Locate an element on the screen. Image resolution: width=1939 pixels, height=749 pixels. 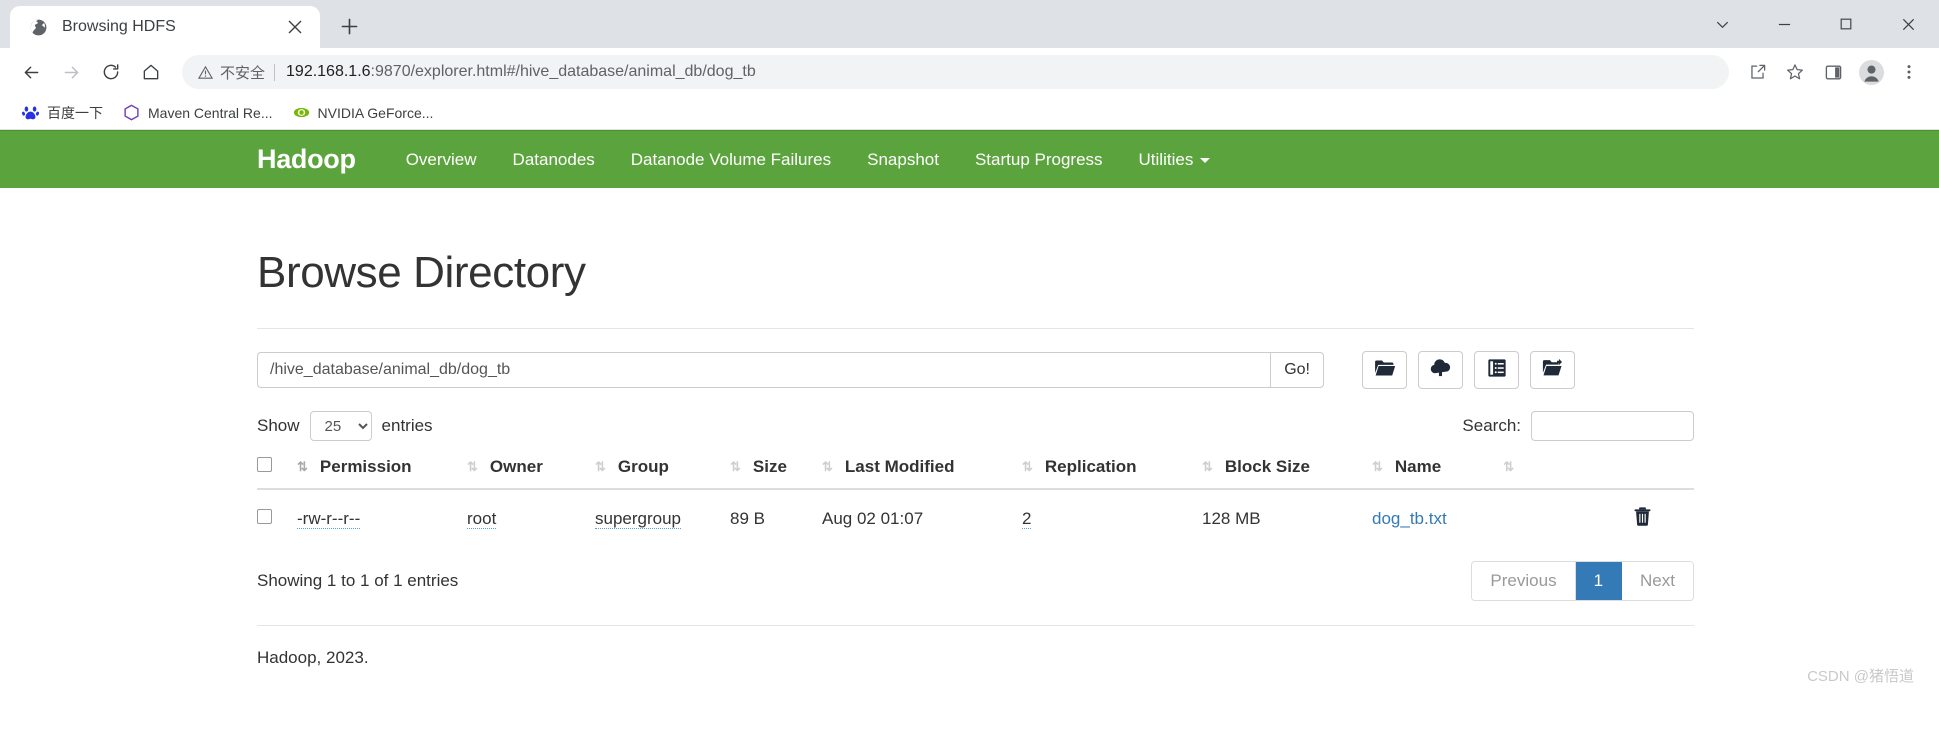
create-directory-button is located at coordinates (1384, 370).